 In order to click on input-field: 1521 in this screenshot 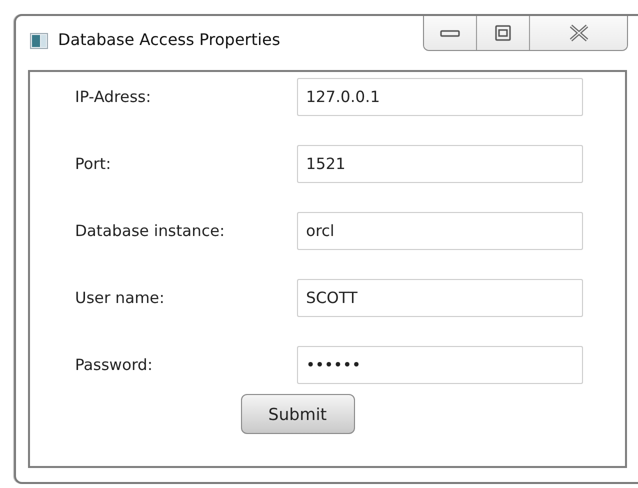, I will do `click(440, 164)`.